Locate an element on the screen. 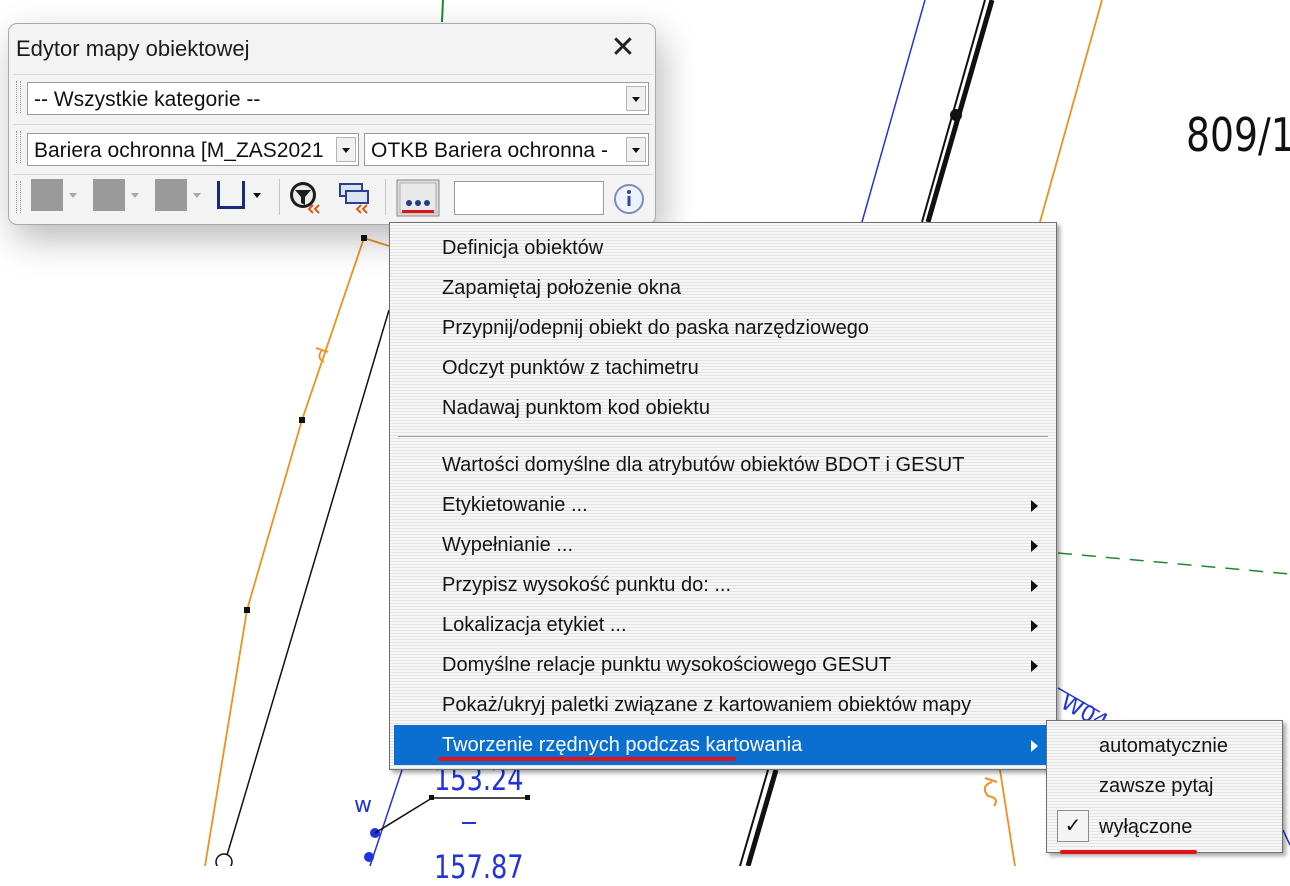 This screenshot has height=886, width=1290. info-icon is located at coordinates (629, 199).